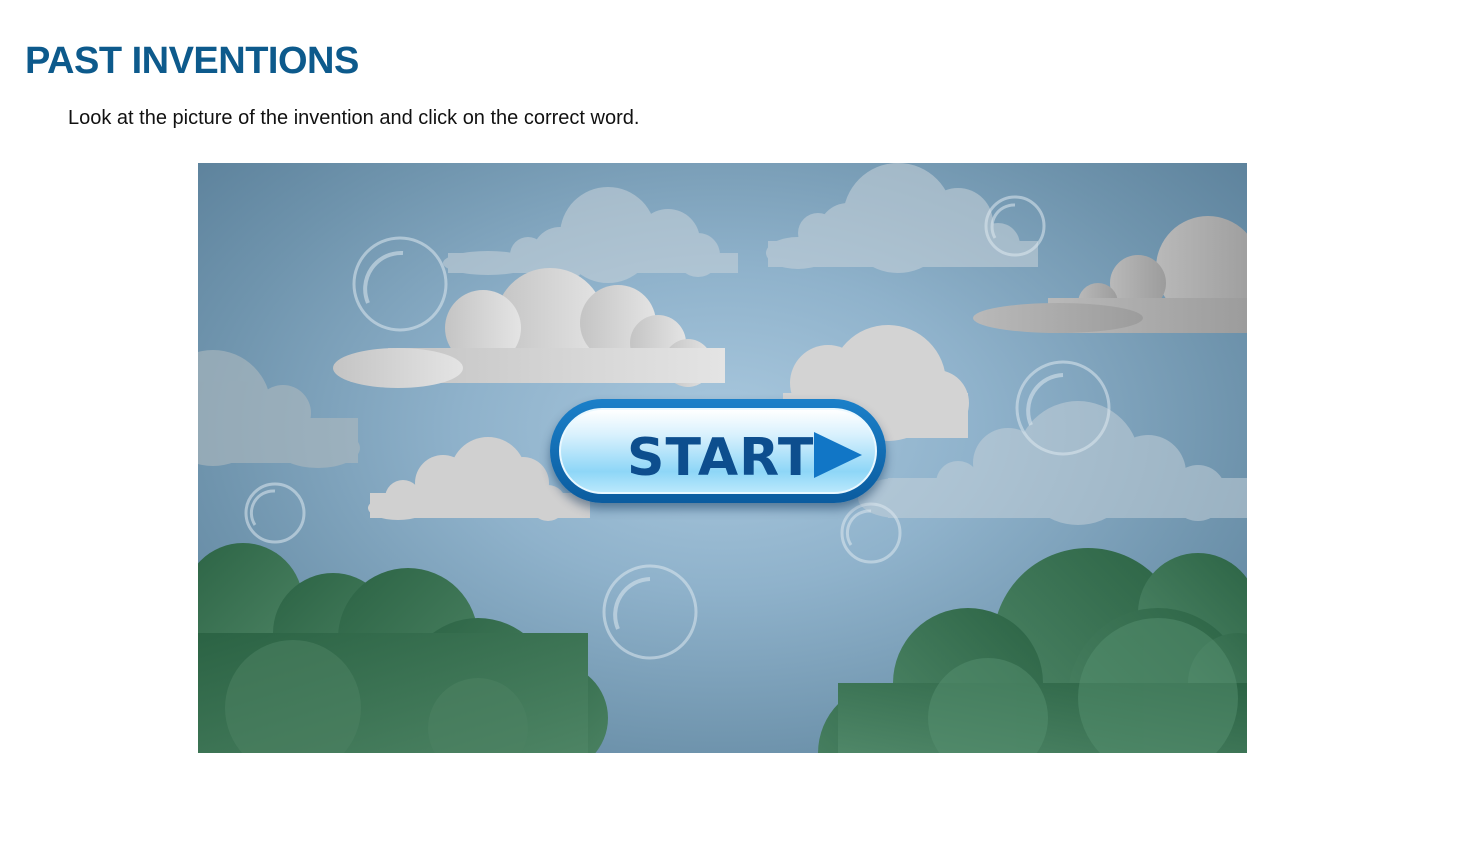 This screenshot has width=1460, height=850. I want to click on cloud-top-left, so click(590, 235).